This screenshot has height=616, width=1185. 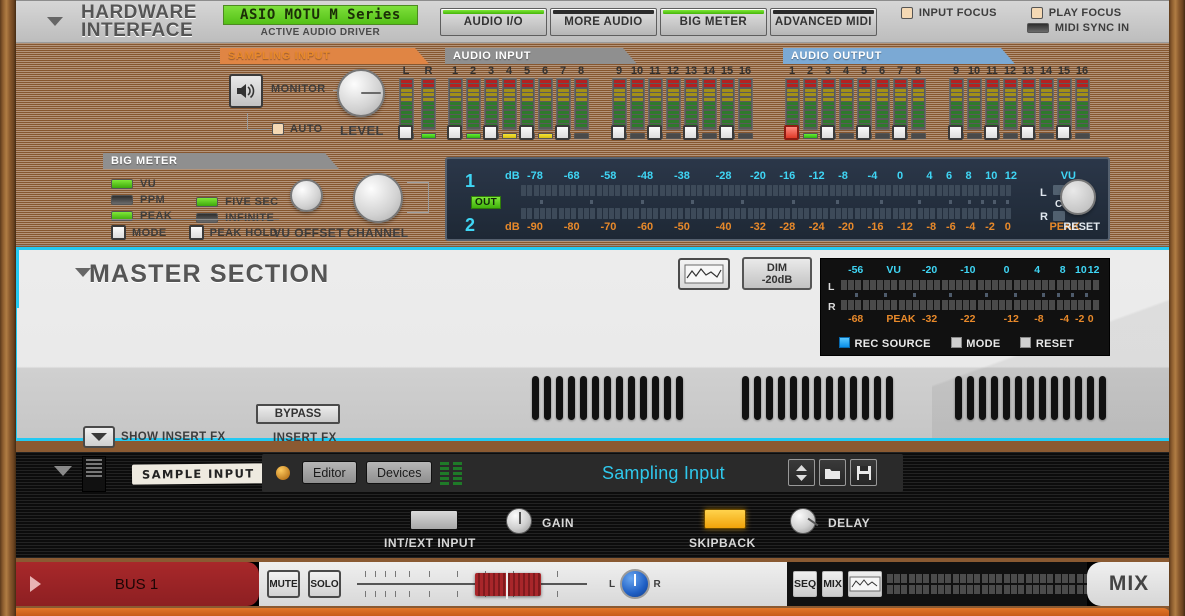 I want to click on option-infinite: INFINITE, so click(x=237, y=218).